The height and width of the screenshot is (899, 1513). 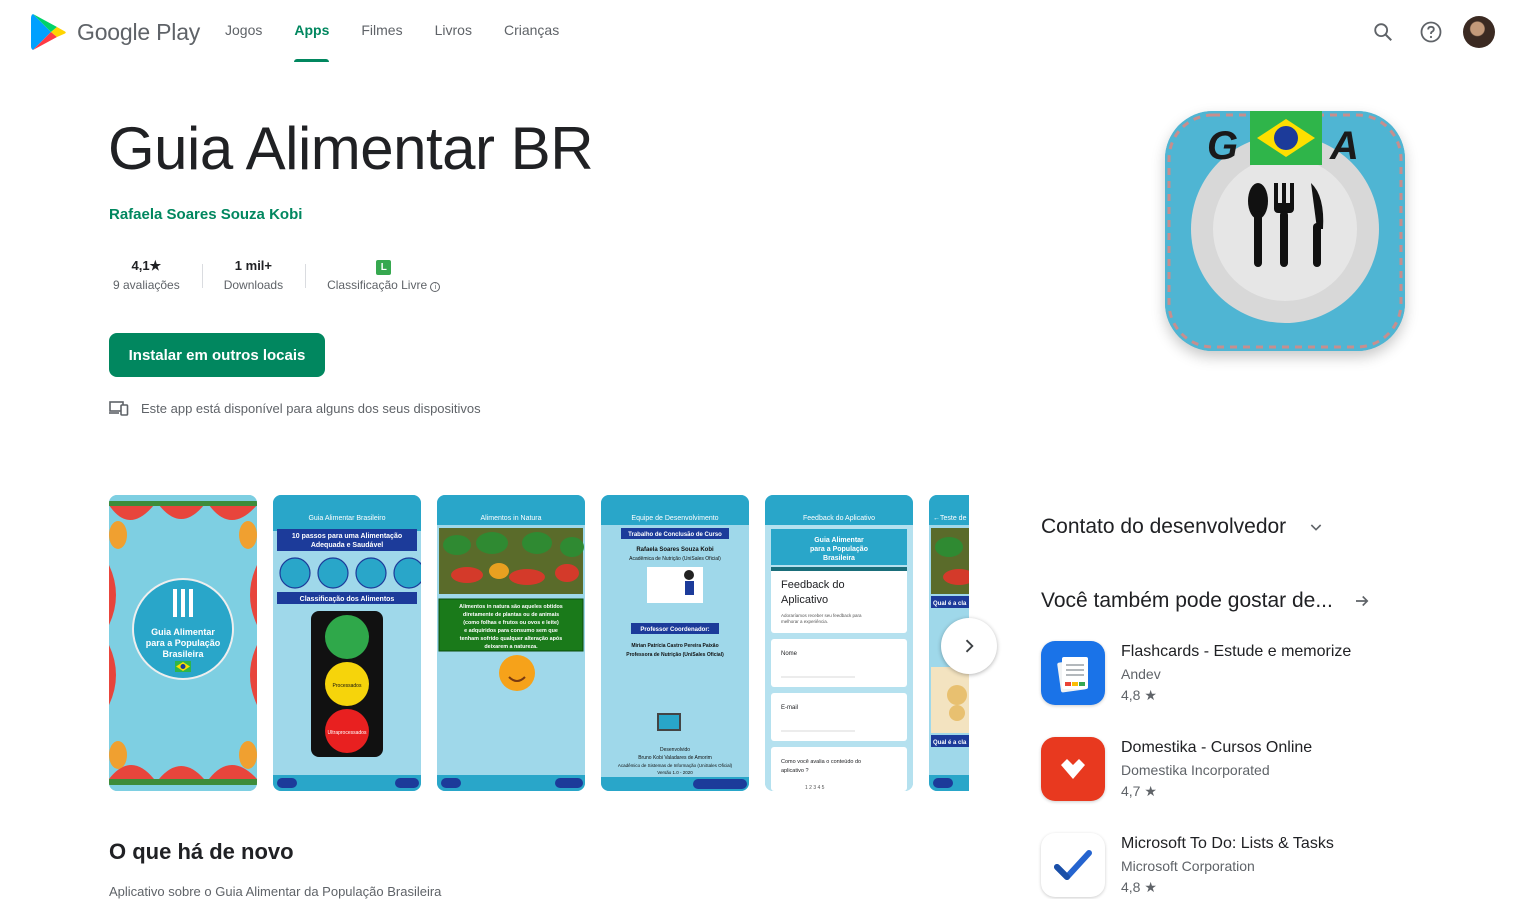 What do you see at coordinates (384, 267) in the screenshot?
I see `content-rating-badge: L` at bounding box center [384, 267].